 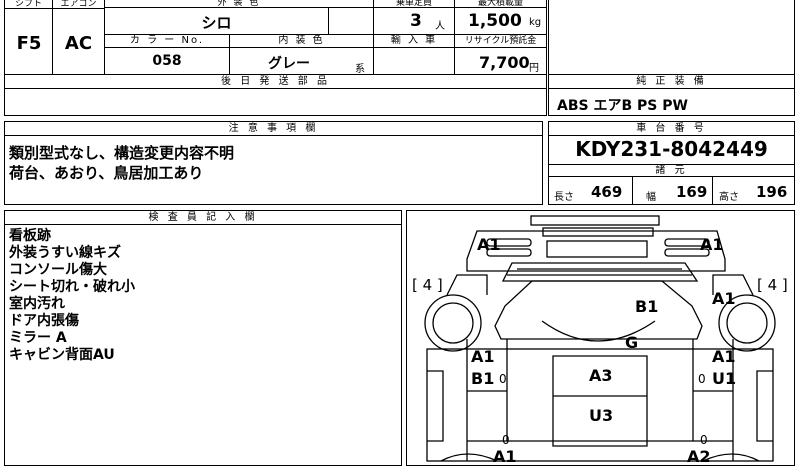 What do you see at coordinates (671, 149) in the screenshot?
I see `chassis-number: KDY231-8042449` at bounding box center [671, 149].